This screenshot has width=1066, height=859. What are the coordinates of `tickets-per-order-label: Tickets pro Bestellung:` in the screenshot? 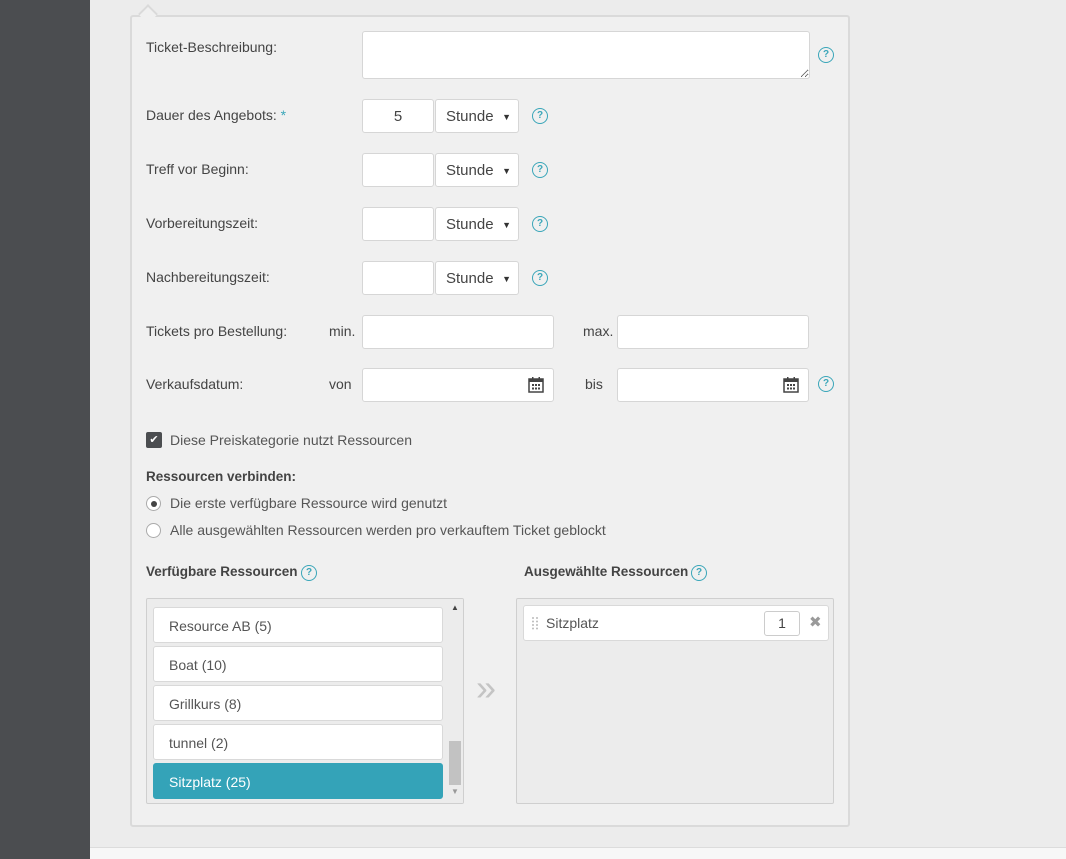 It's located at (217, 331).